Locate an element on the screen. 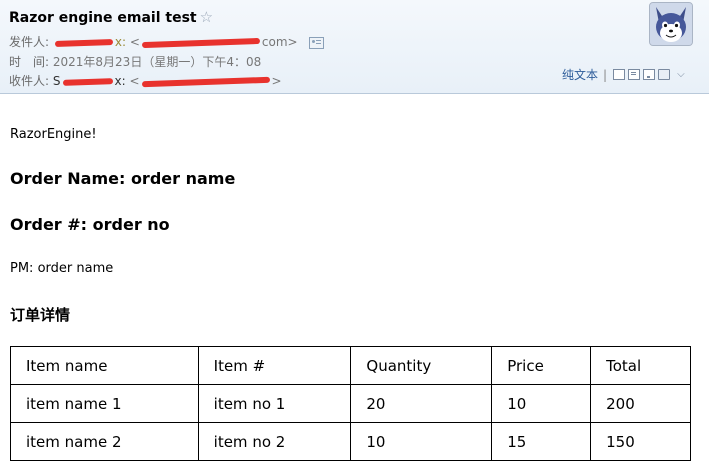 The image size is (709, 474). to-name-fragment-2: x: is located at coordinates (120, 81).